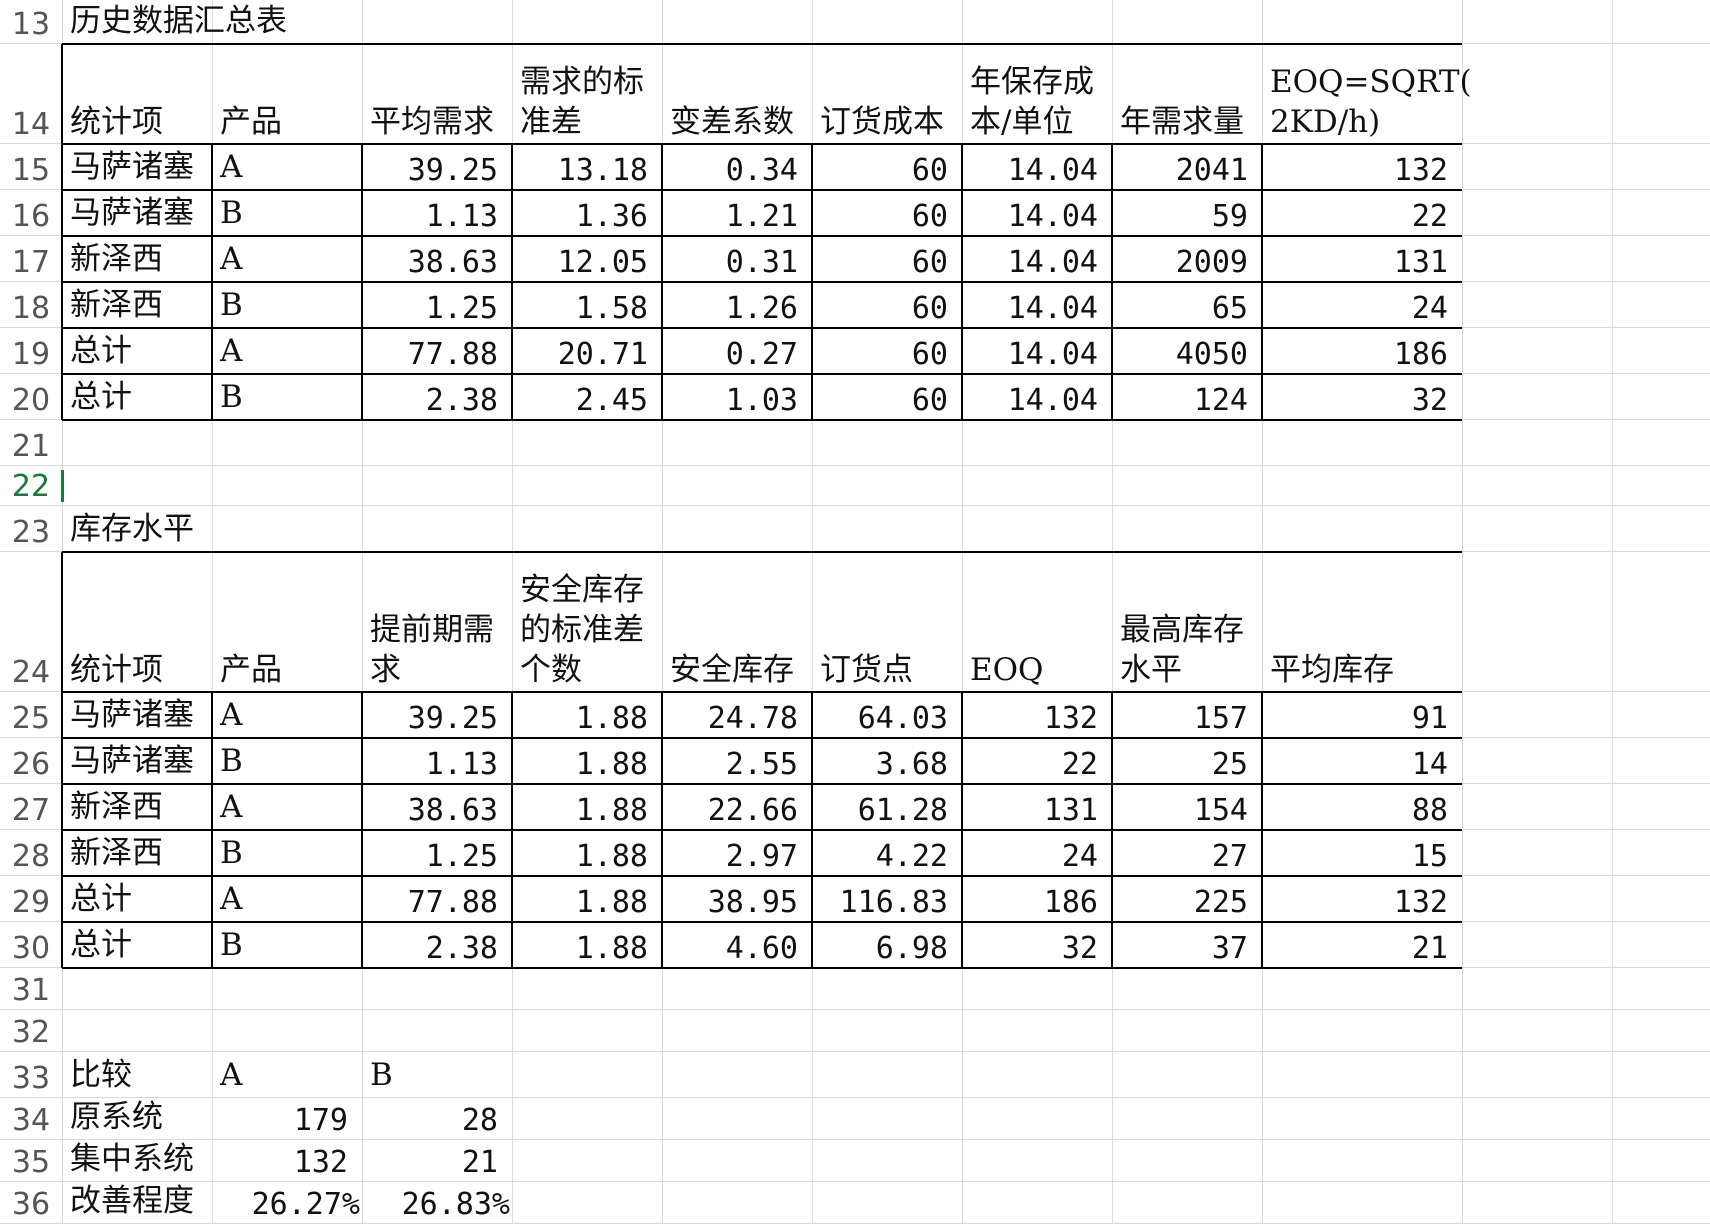 This screenshot has height=1224, width=1710. Describe the element at coordinates (137, 1119) in the screenshot. I see `comparison-label-cell: 原系统` at that location.